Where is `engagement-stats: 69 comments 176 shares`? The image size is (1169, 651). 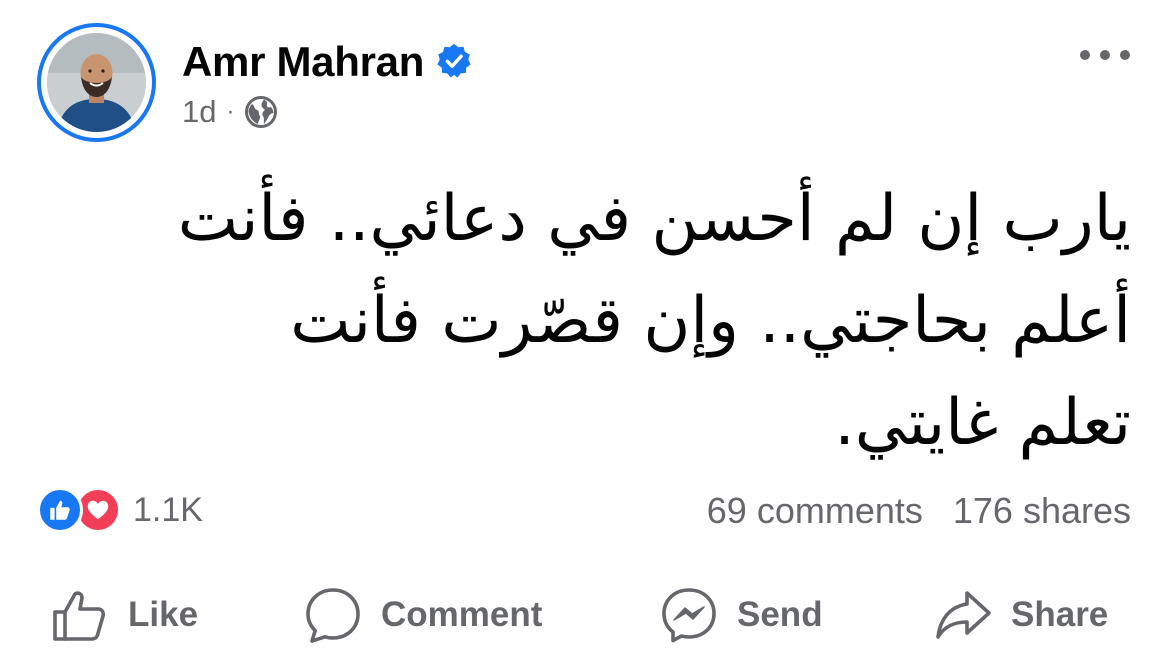 engagement-stats: 69 comments 176 shares is located at coordinates (919, 511).